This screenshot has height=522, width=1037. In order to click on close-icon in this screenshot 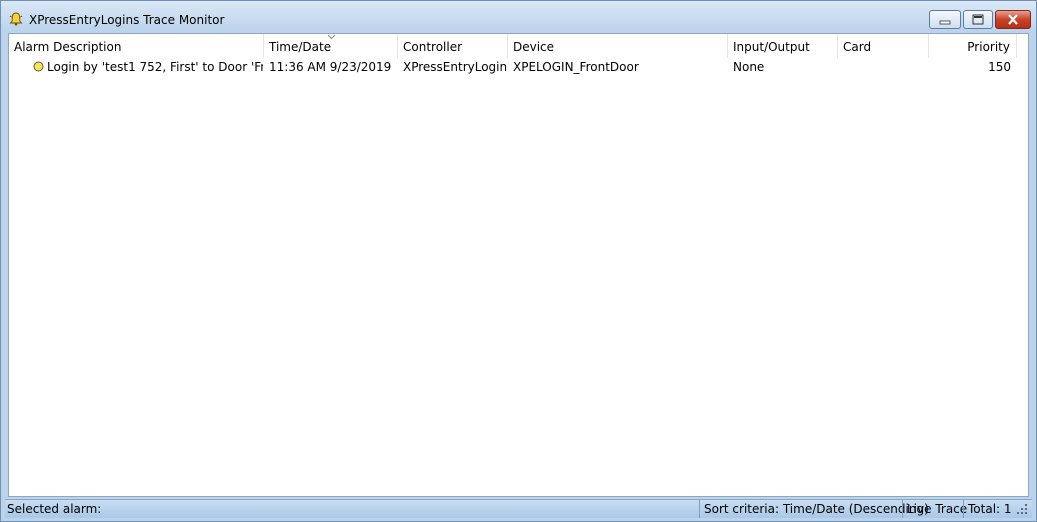, I will do `click(1013, 19)`.